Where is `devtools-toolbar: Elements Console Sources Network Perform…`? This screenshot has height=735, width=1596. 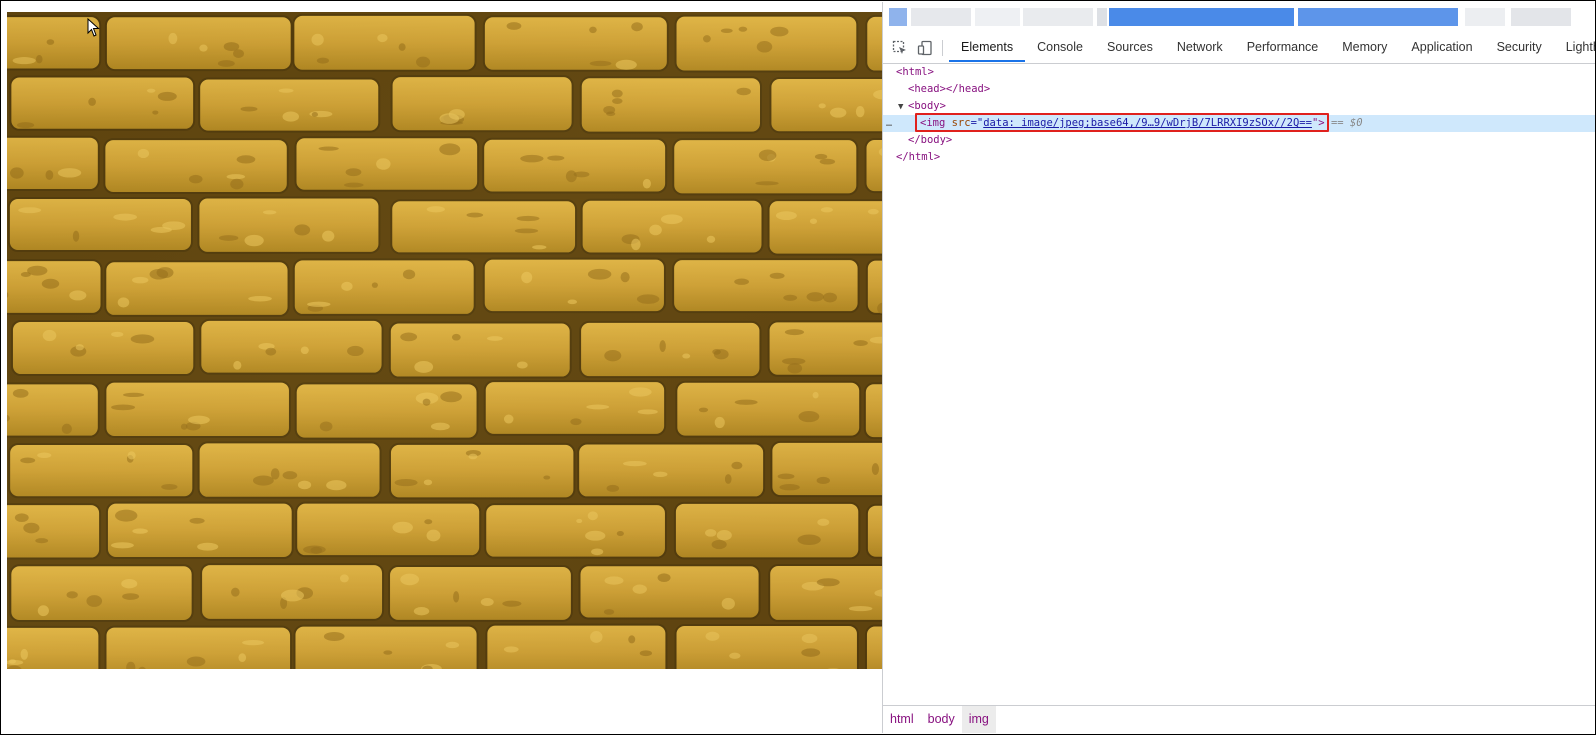
devtools-toolbar: Elements Console Sources Network Perform… is located at coordinates (1239, 48).